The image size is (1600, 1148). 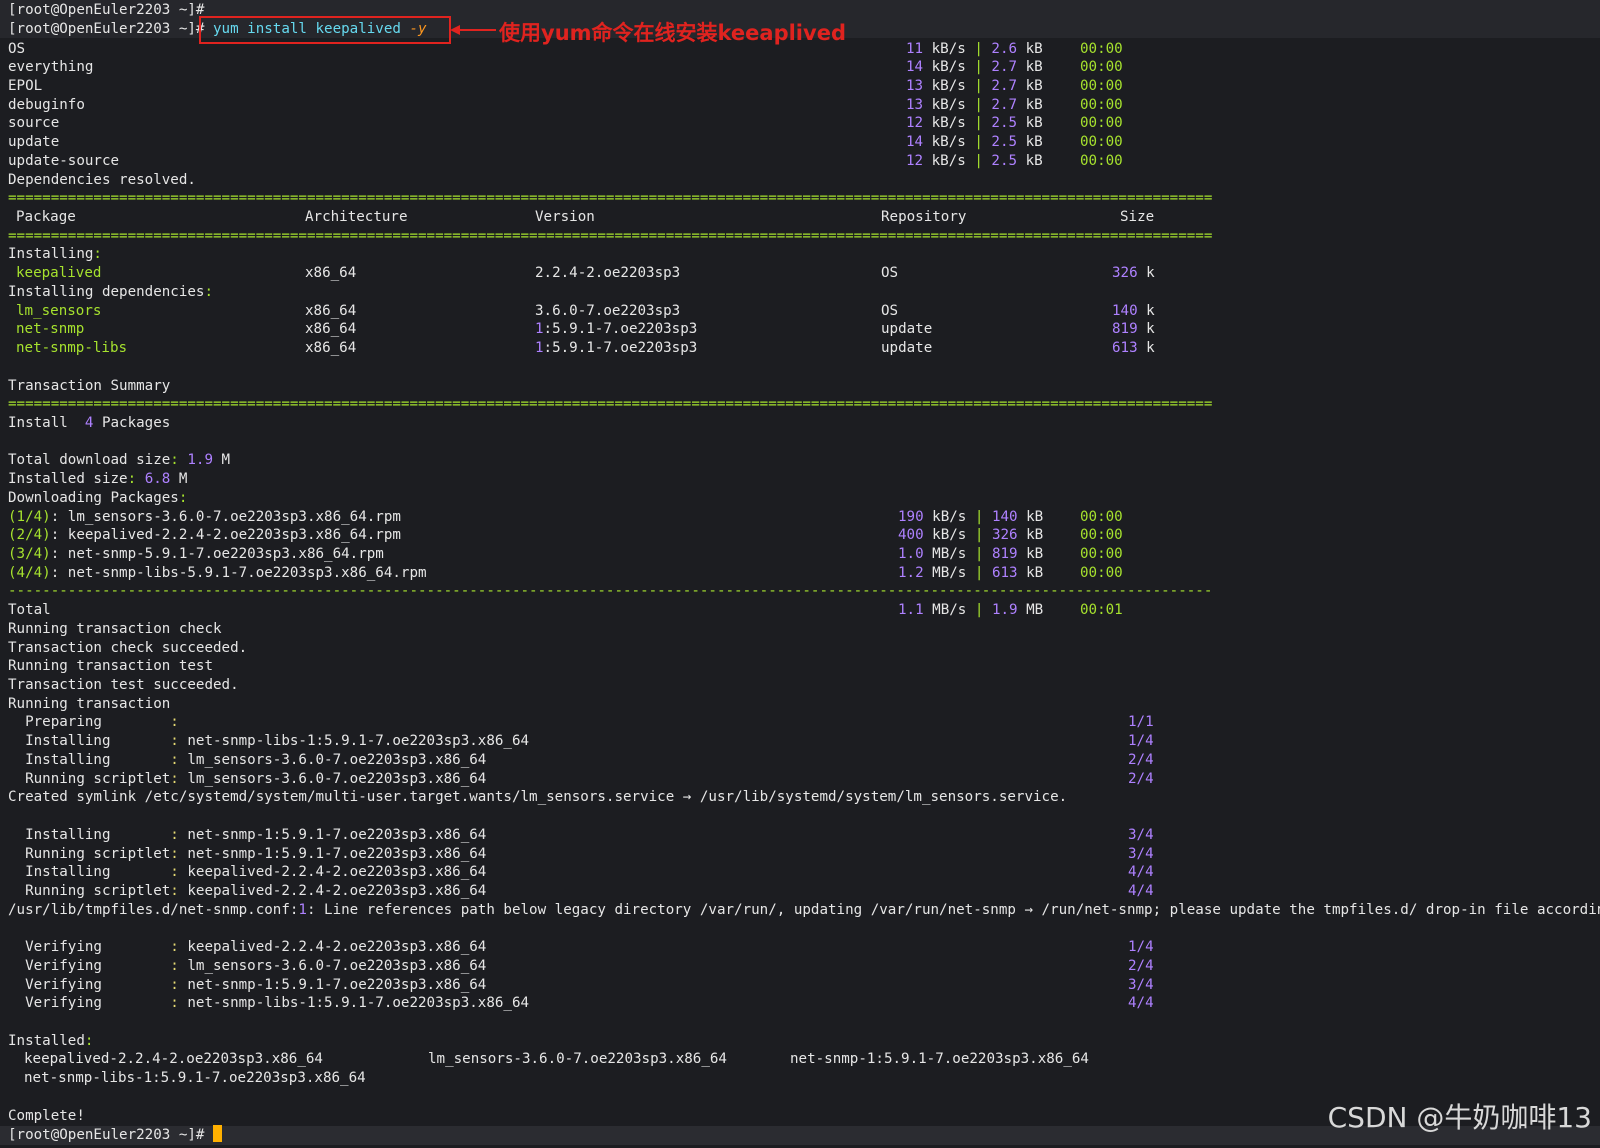 I want to click on install-count: Install 4 Packages, so click(x=89, y=423).